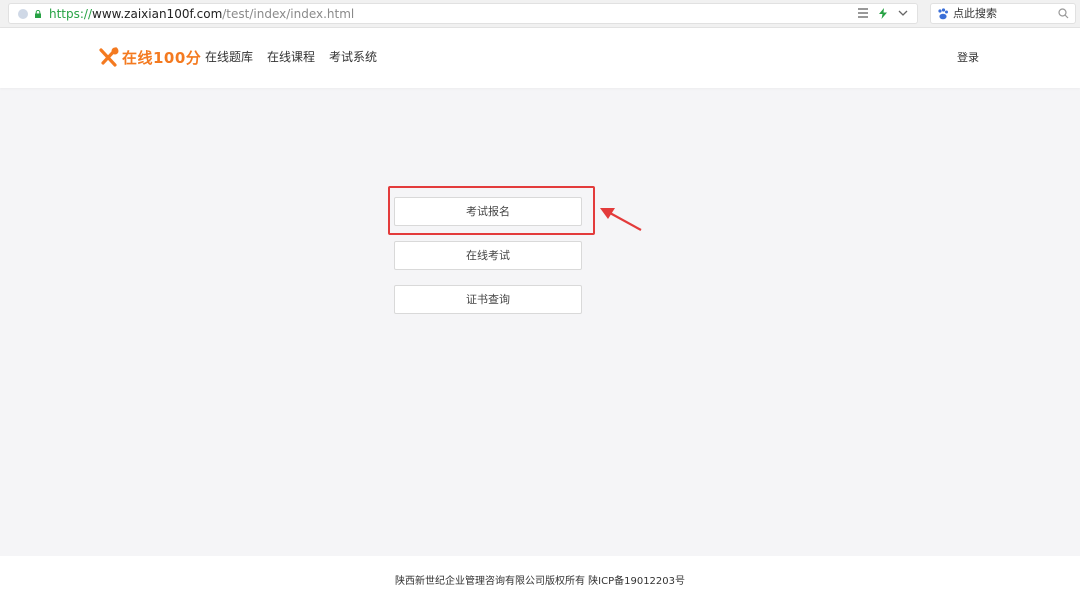 Image resolution: width=1080 pixels, height=596 pixels. I want to click on tools-icon, so click(109, 57).